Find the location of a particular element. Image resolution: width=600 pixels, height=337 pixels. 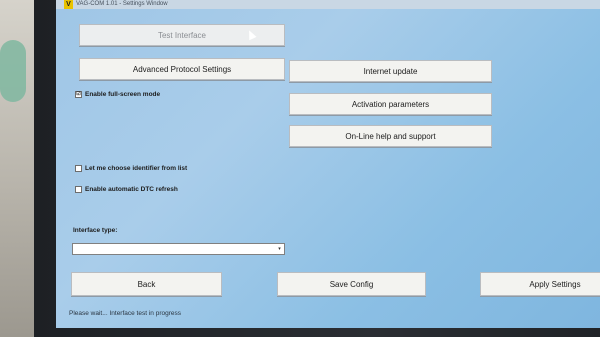

choose-identifier-checkbox: Let me choose identifier from list is located at coordinates (131, 168).